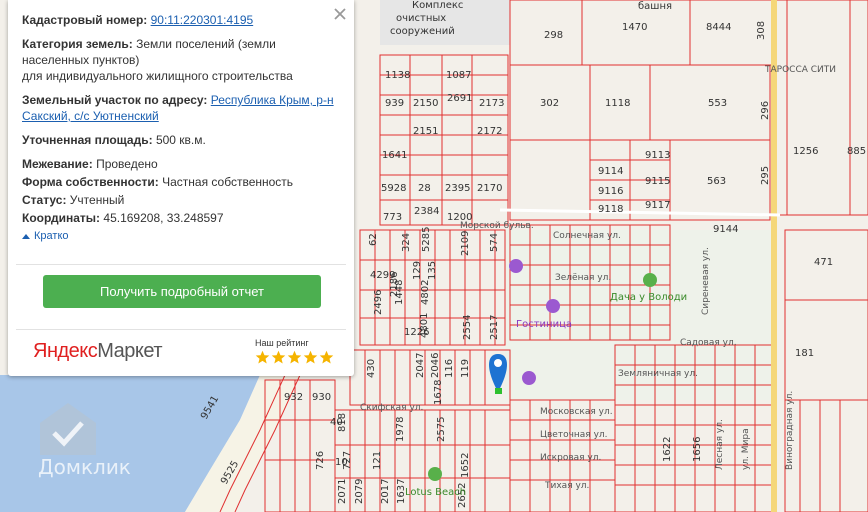 The height and width of the screenshot is (512, 868). Describe the element at coordinates (494, 327) in the screenshot. I see `parcel-number: 2517` at that location.